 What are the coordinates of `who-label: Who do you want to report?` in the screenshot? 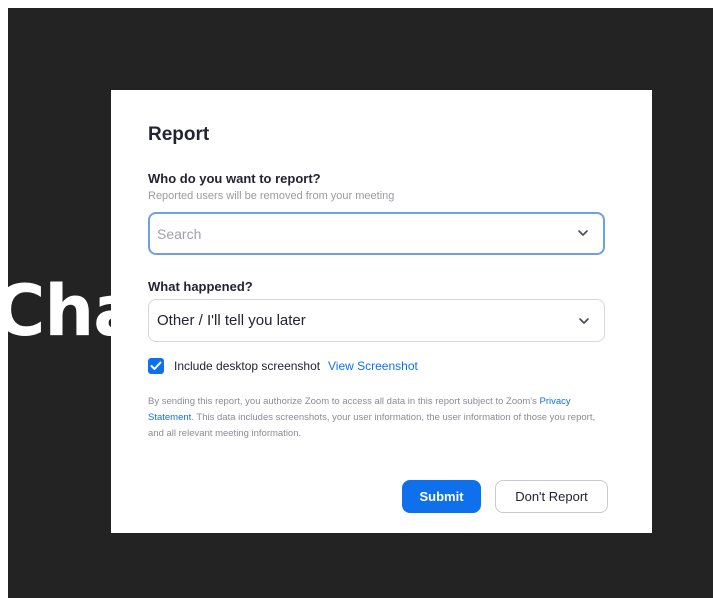 It's located at (234, 178).